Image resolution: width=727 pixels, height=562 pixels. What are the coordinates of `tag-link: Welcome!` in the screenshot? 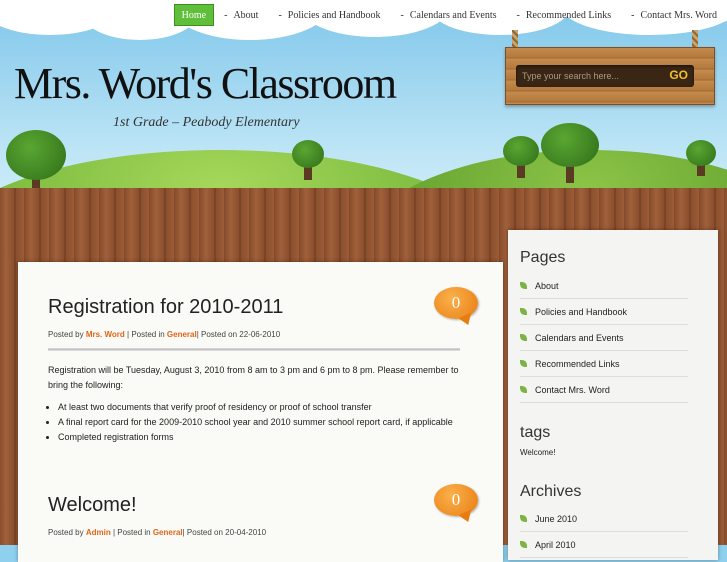 It's located at (537, 452).